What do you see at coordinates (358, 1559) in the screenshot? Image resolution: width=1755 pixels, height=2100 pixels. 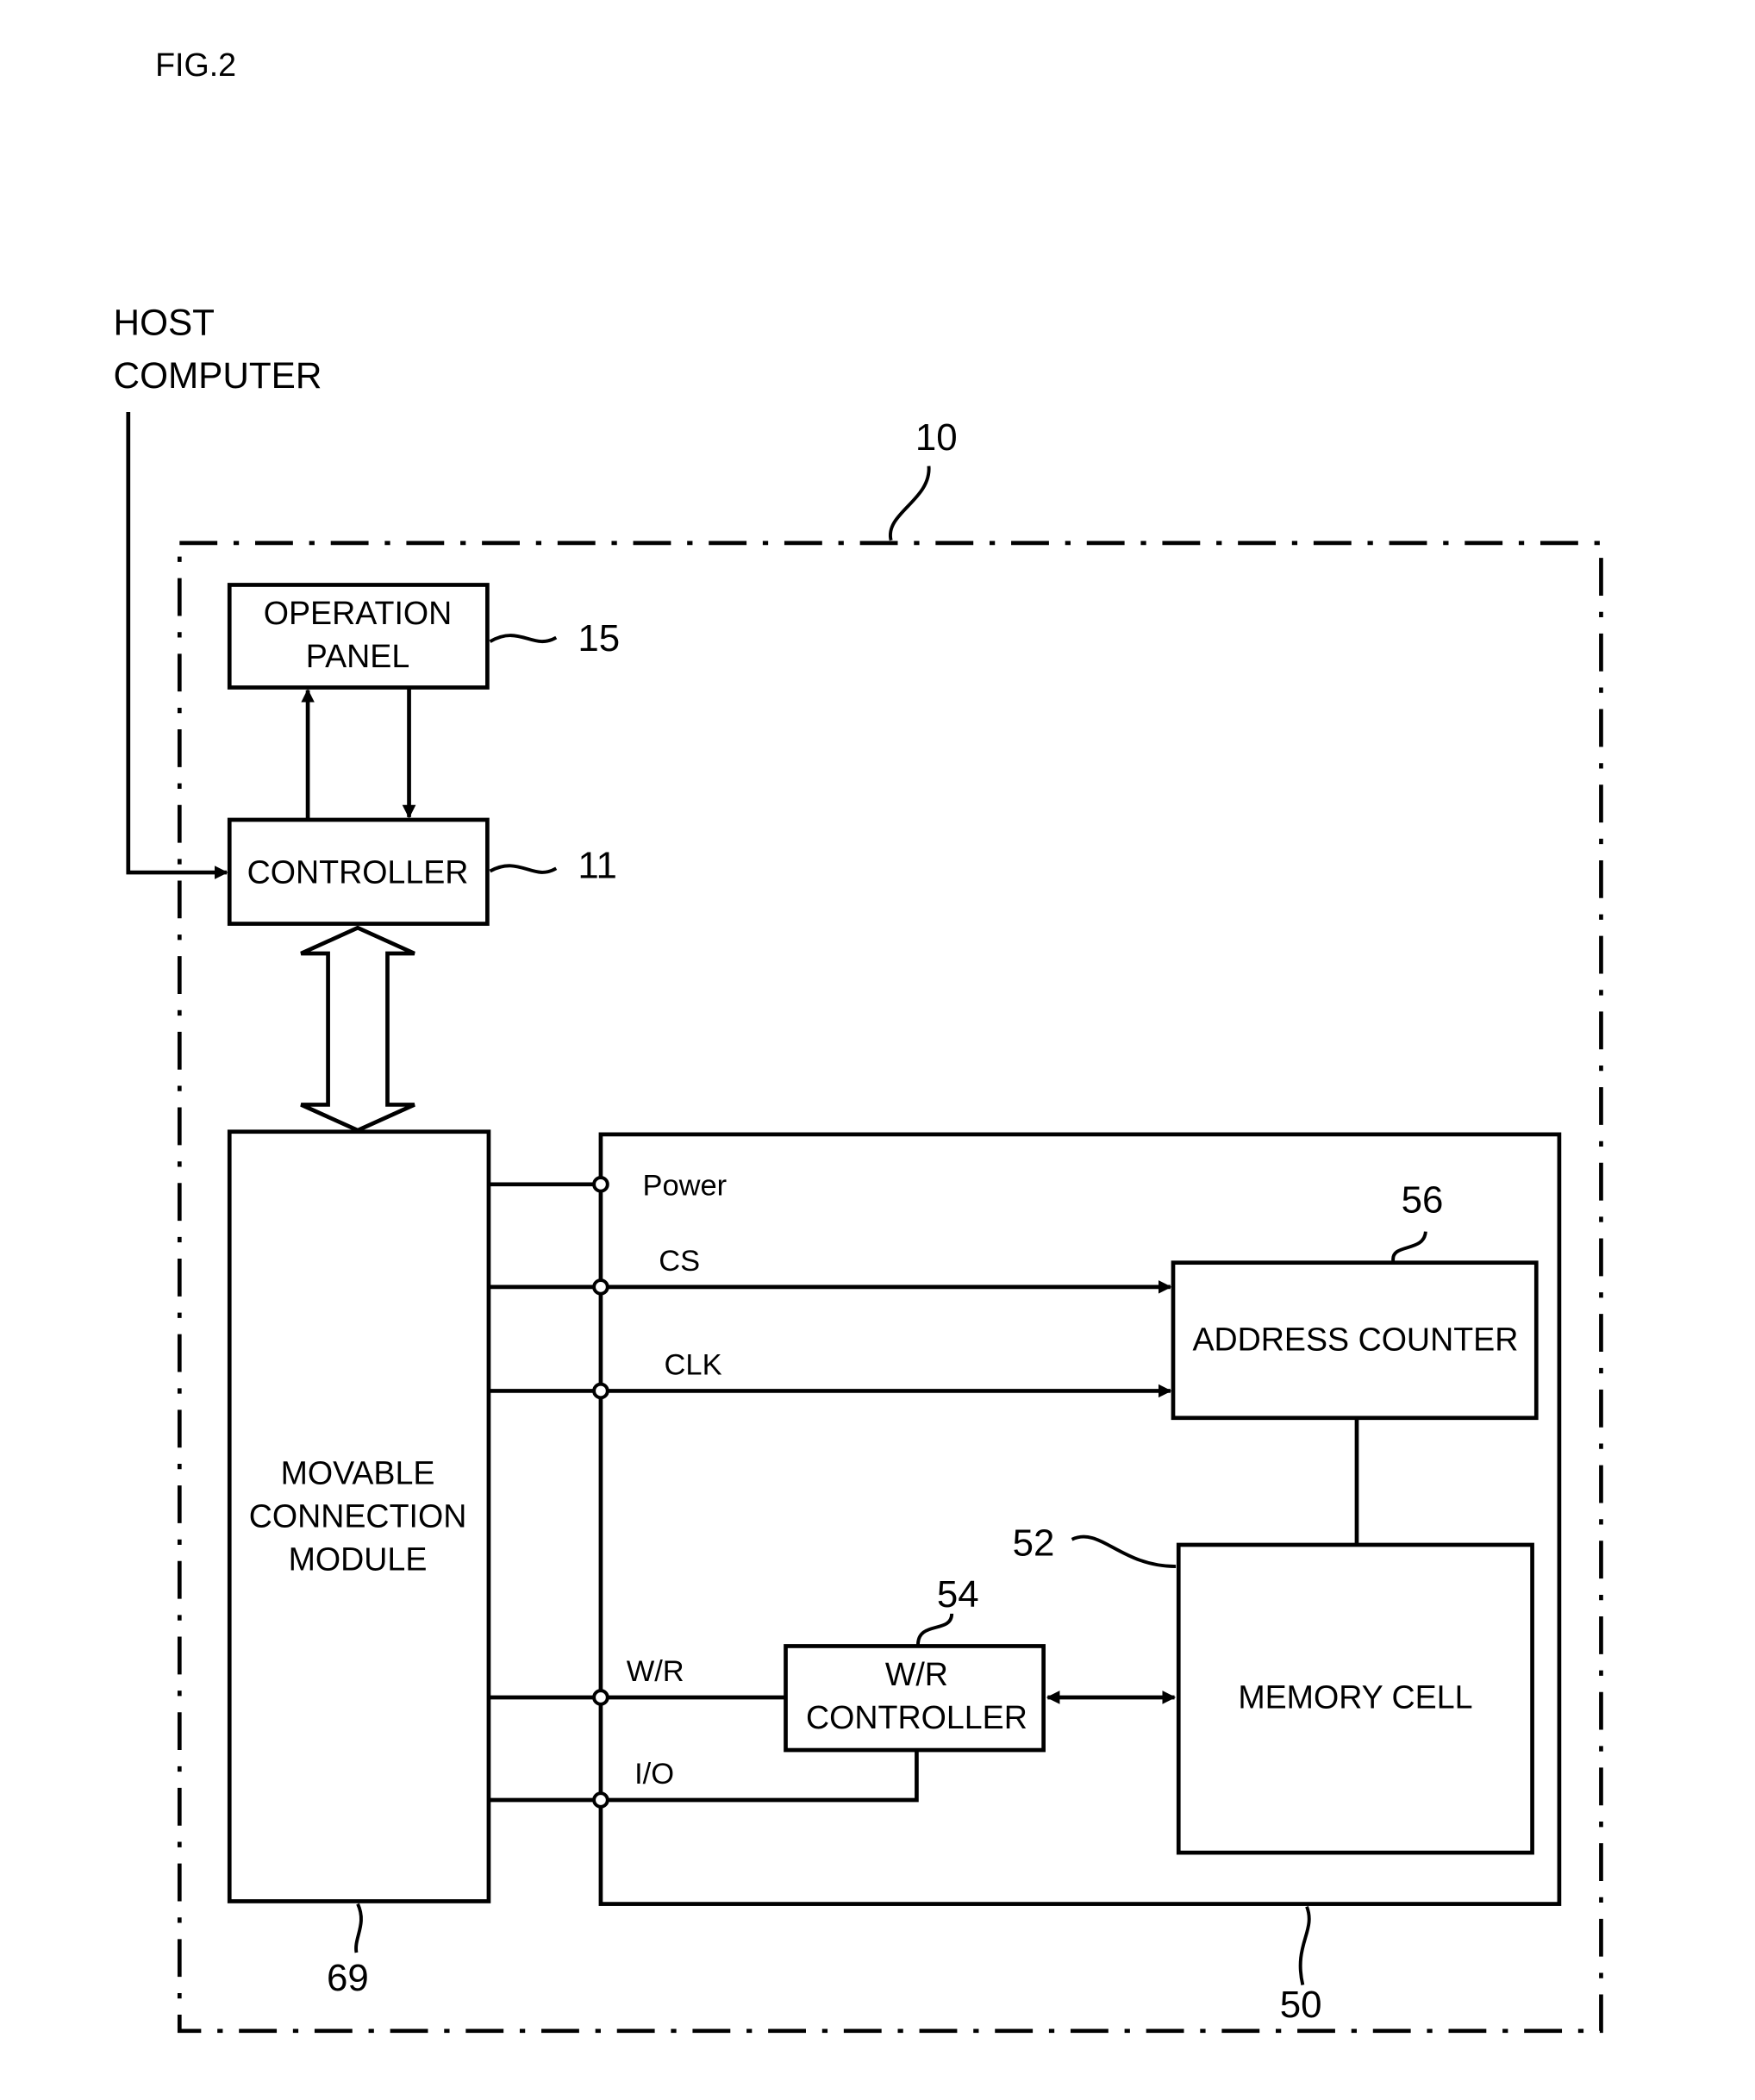 I see `mcm-label-3: MODULE` at bounding box center [358, 1559].